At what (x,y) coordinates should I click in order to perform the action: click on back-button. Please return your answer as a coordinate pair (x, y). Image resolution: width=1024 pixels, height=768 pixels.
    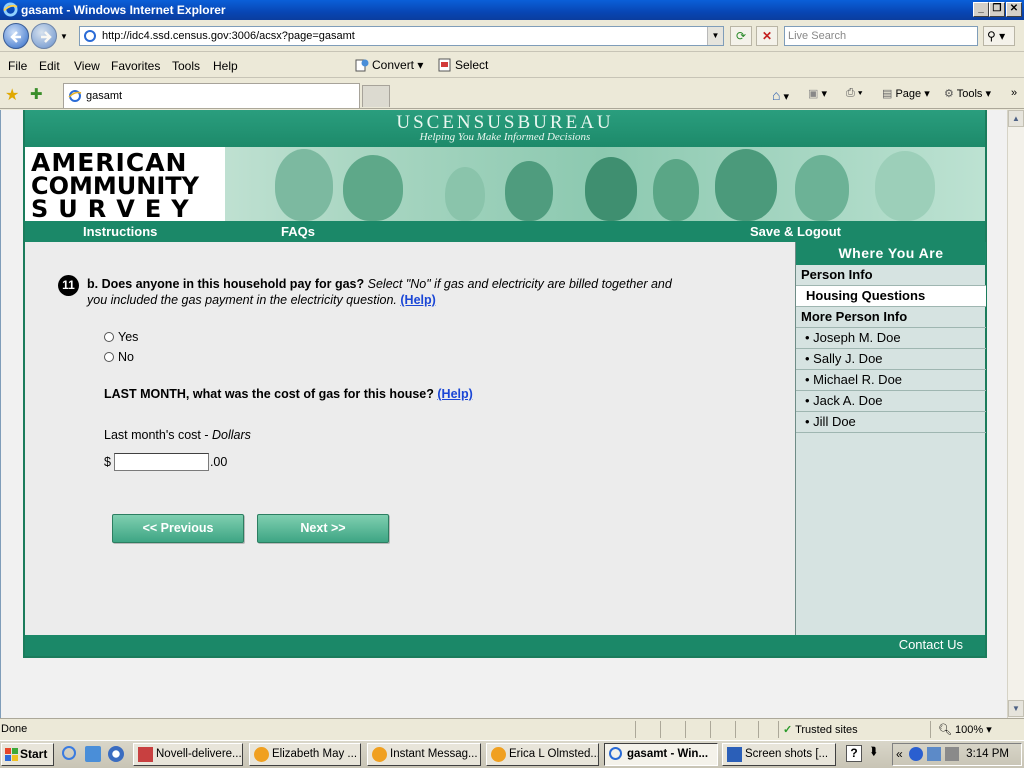
    Looking at the image, I should click on (16, 36).